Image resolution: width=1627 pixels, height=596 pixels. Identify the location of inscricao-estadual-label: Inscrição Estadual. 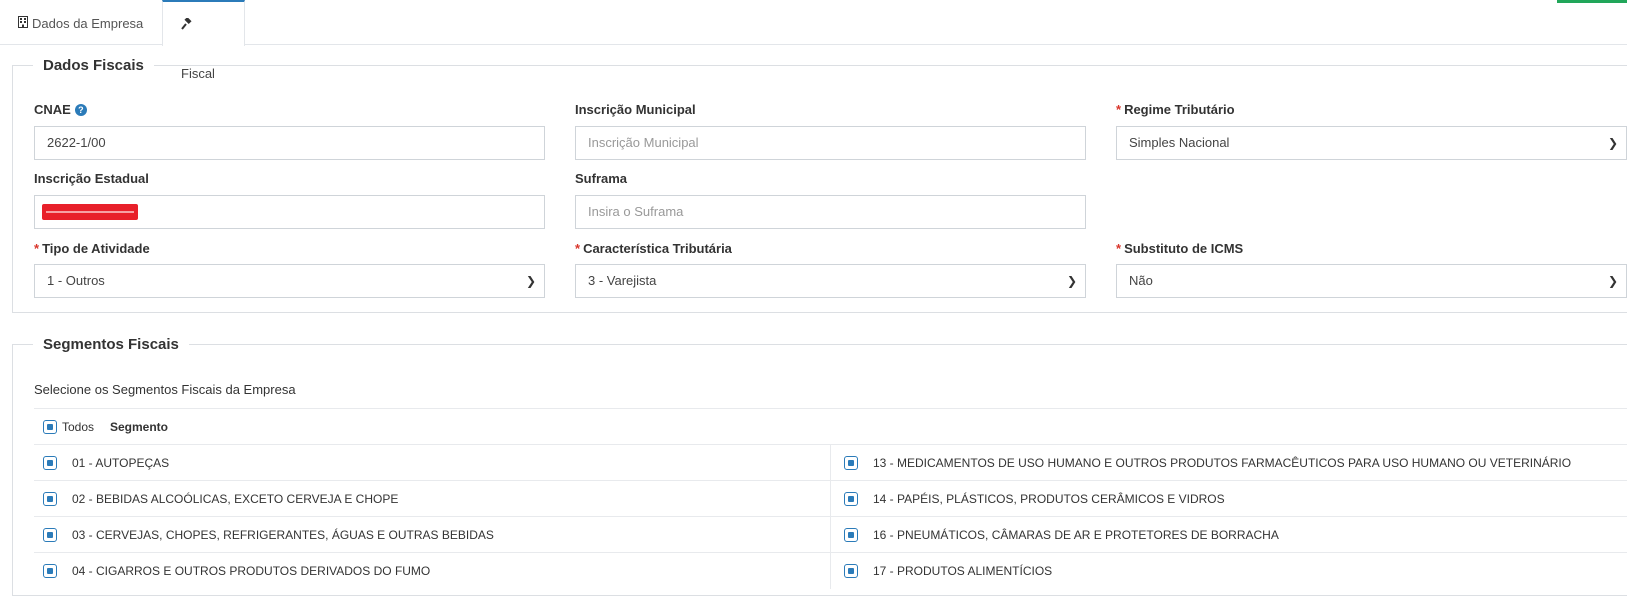
(91, 178).